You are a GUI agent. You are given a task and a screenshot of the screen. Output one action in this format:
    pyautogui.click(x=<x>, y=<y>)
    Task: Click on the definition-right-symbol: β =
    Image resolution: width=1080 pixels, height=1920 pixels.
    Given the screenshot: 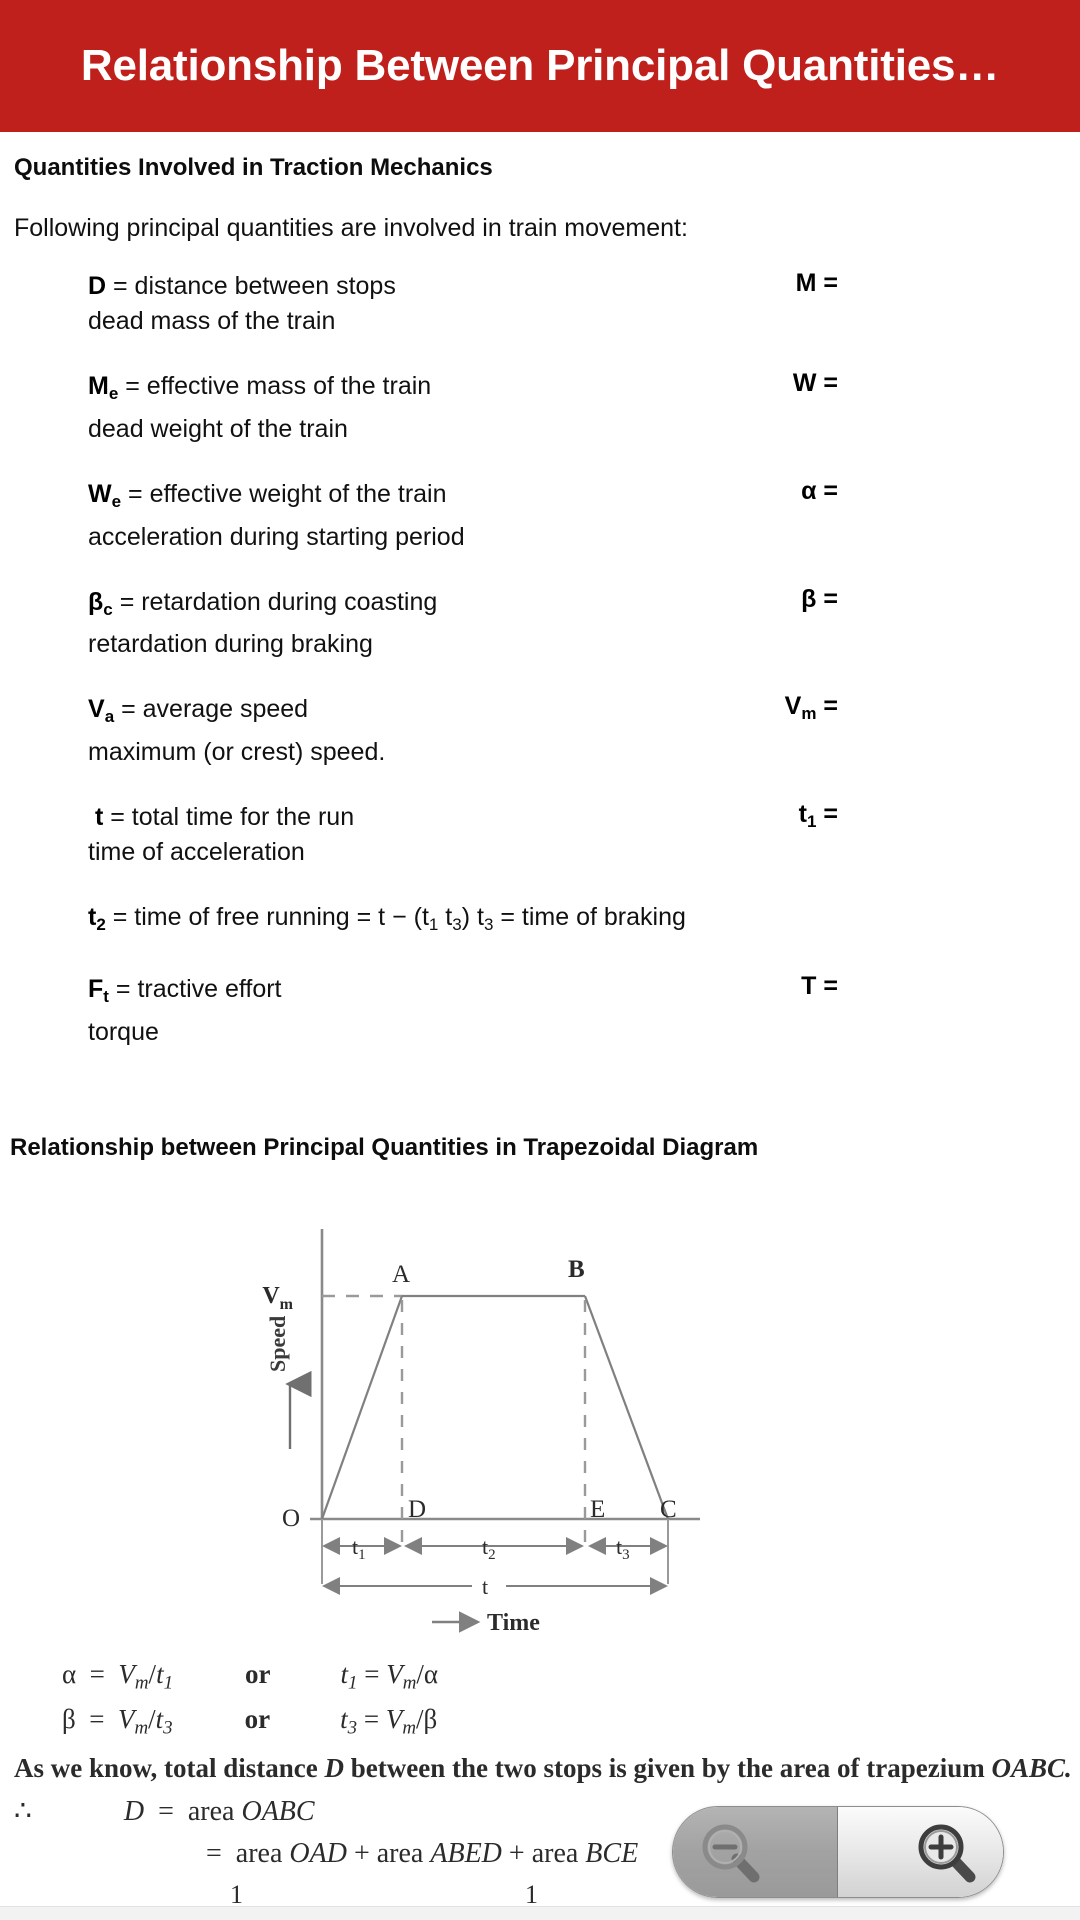 What is the action you would take?
    pyautogui.click(x=748, y=599)
    